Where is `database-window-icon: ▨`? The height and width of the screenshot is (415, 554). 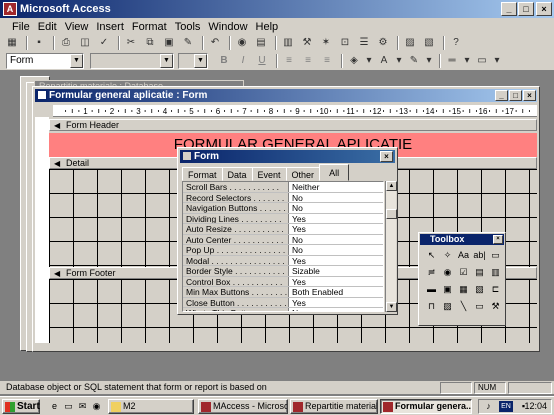 database-window-icon: ▨ is located at coordinates (410, 43).